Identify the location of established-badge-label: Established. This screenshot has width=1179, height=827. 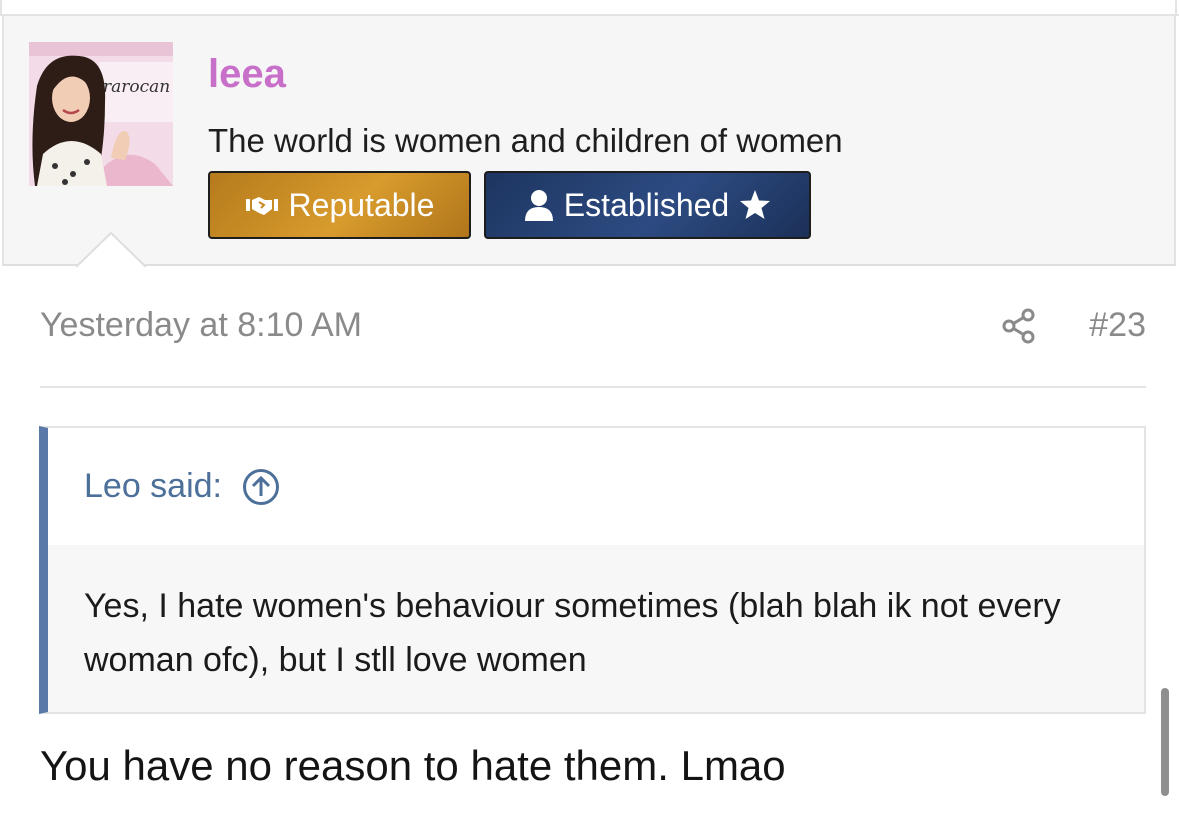
(646, 204).